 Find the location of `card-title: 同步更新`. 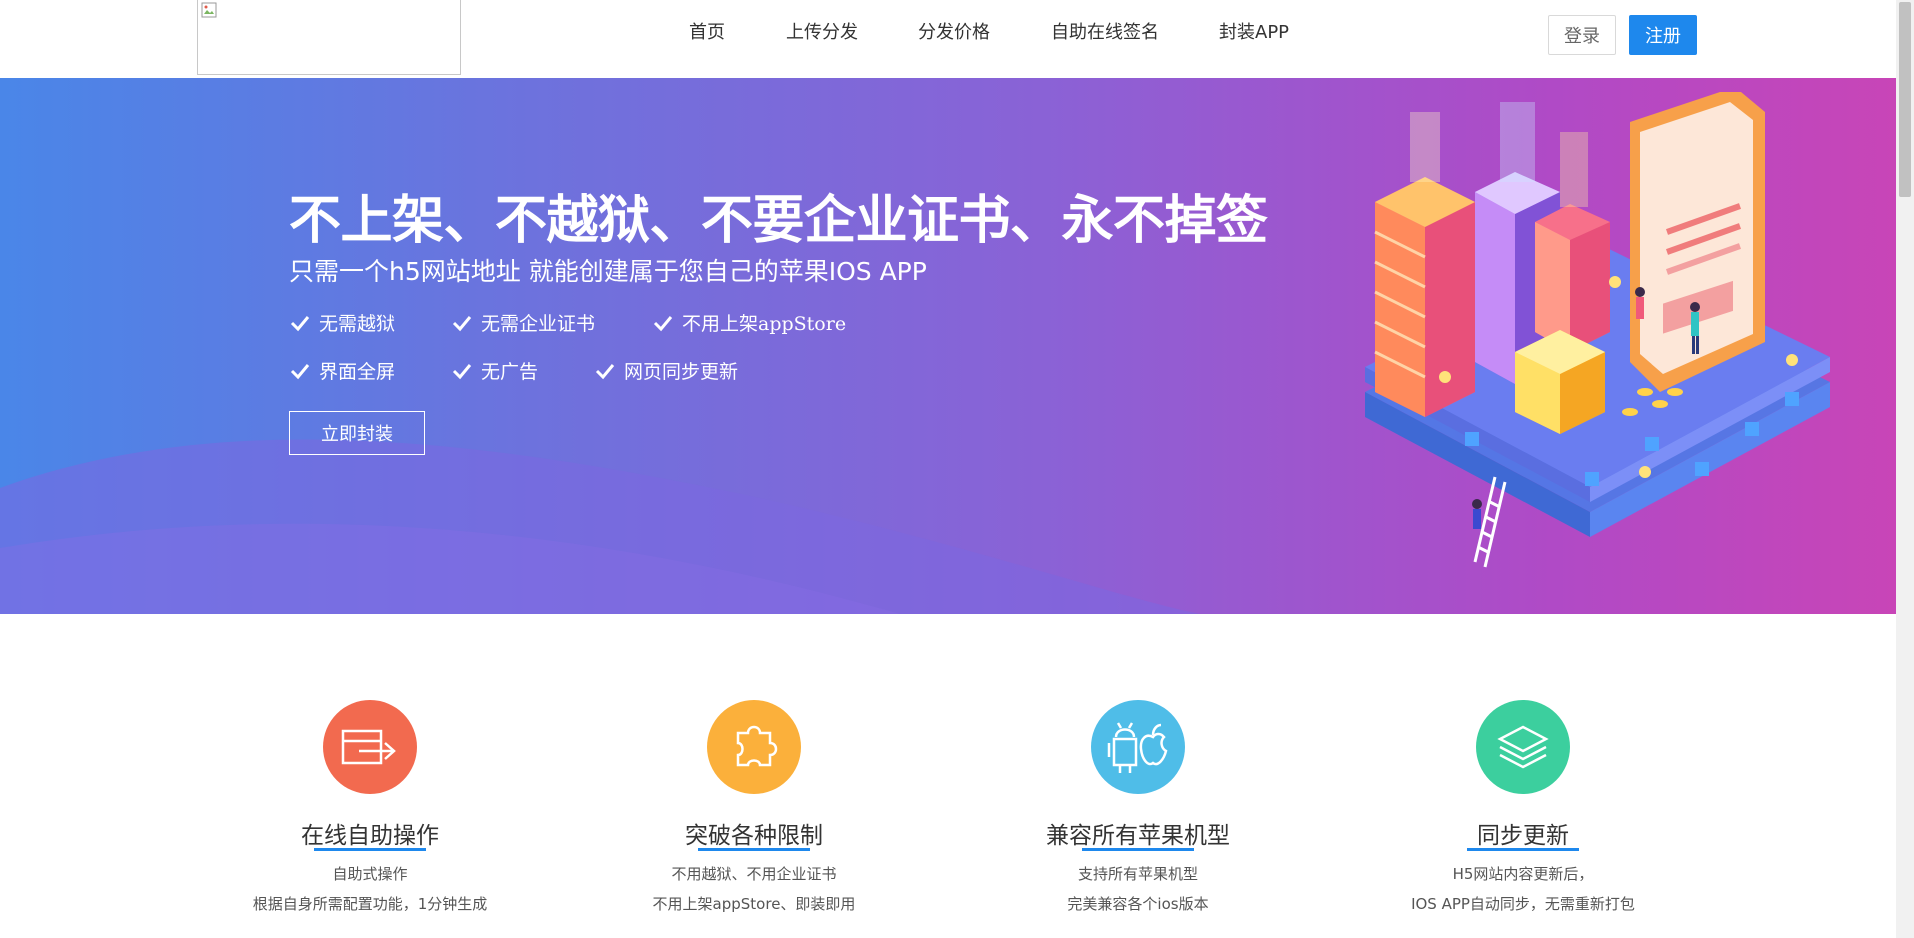

card-title: 同步更新 is located at coordinates (1523, 836).